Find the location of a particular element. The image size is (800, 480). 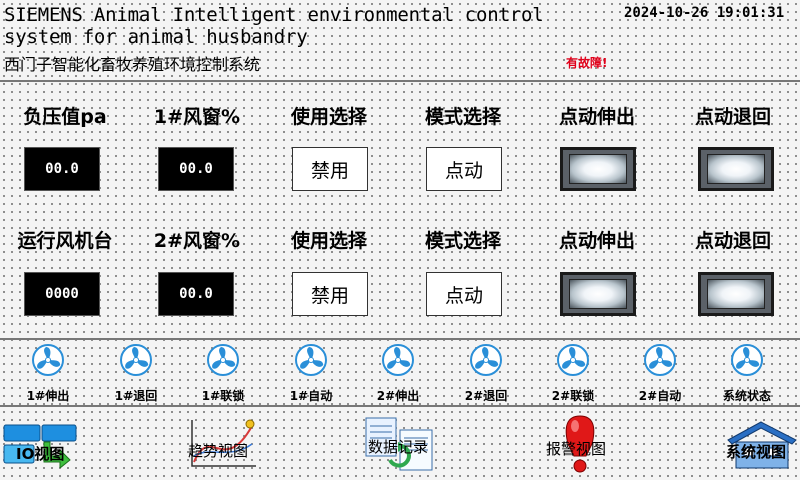

status-divider-top is located at coordinates (400, 339).